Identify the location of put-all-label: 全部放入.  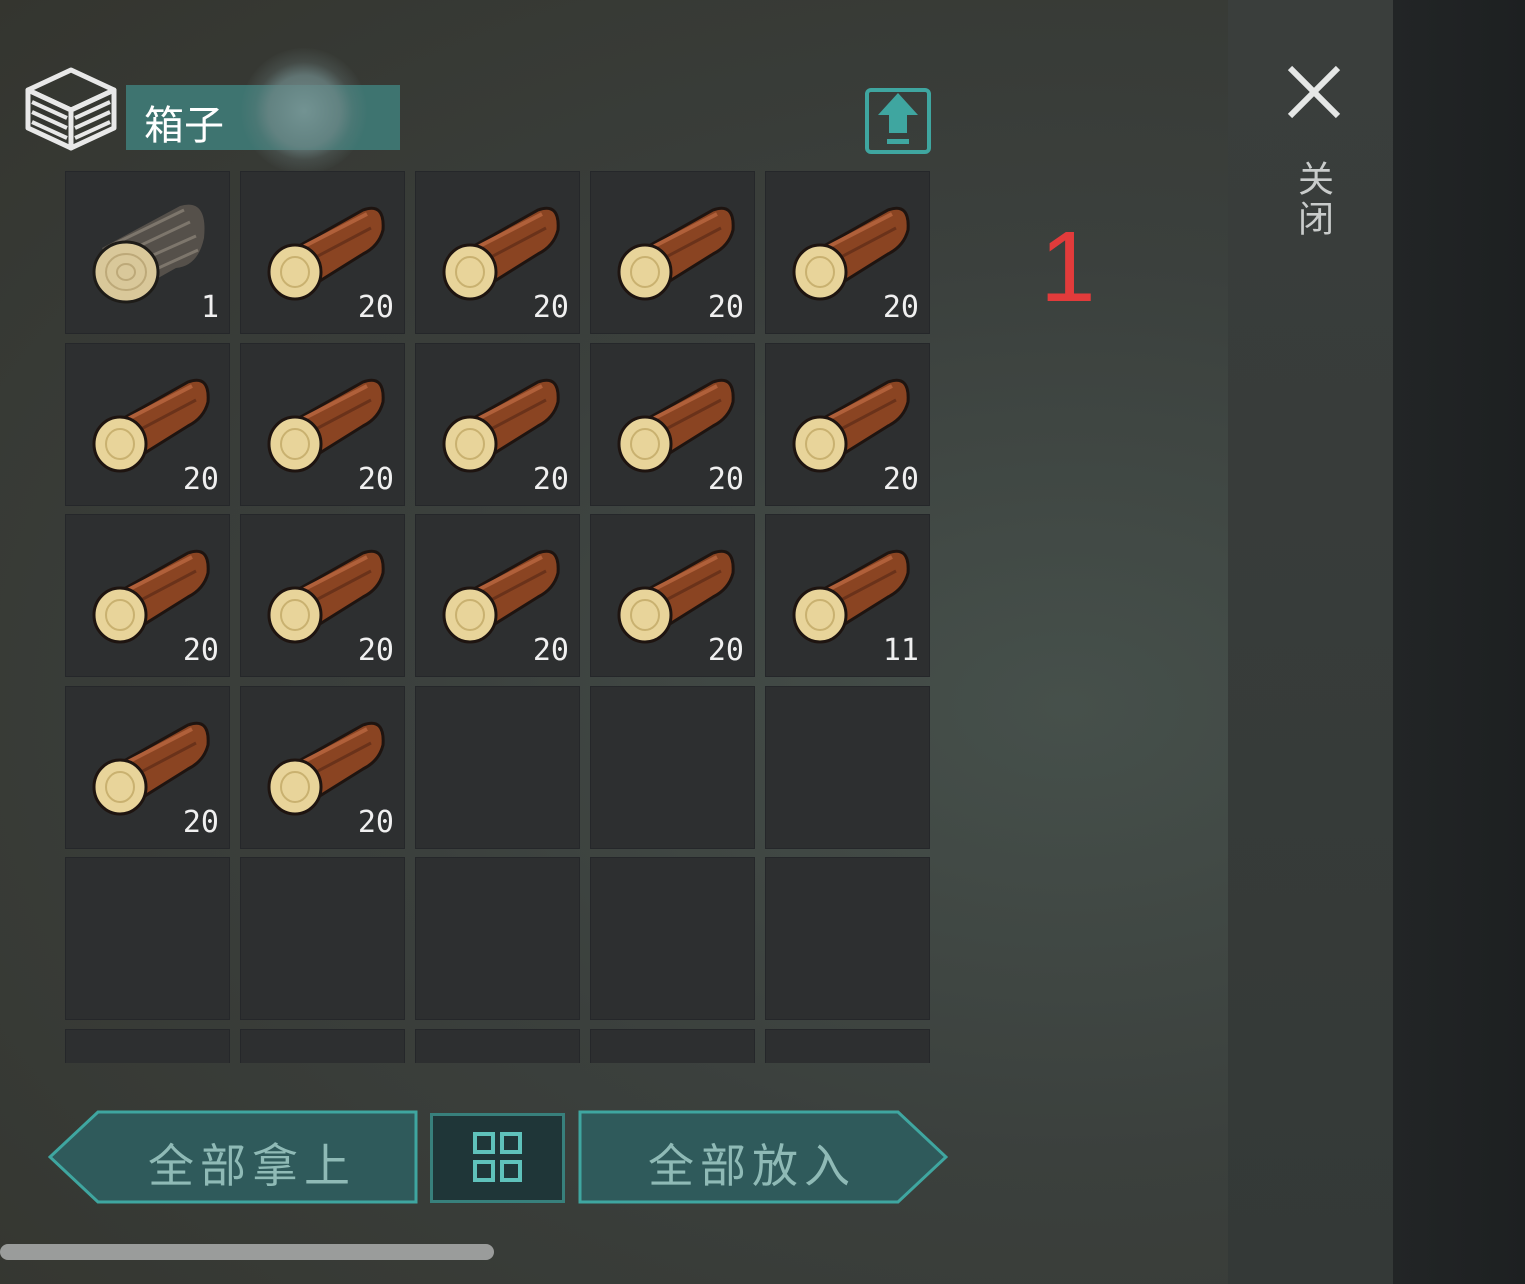
(752, 1166).